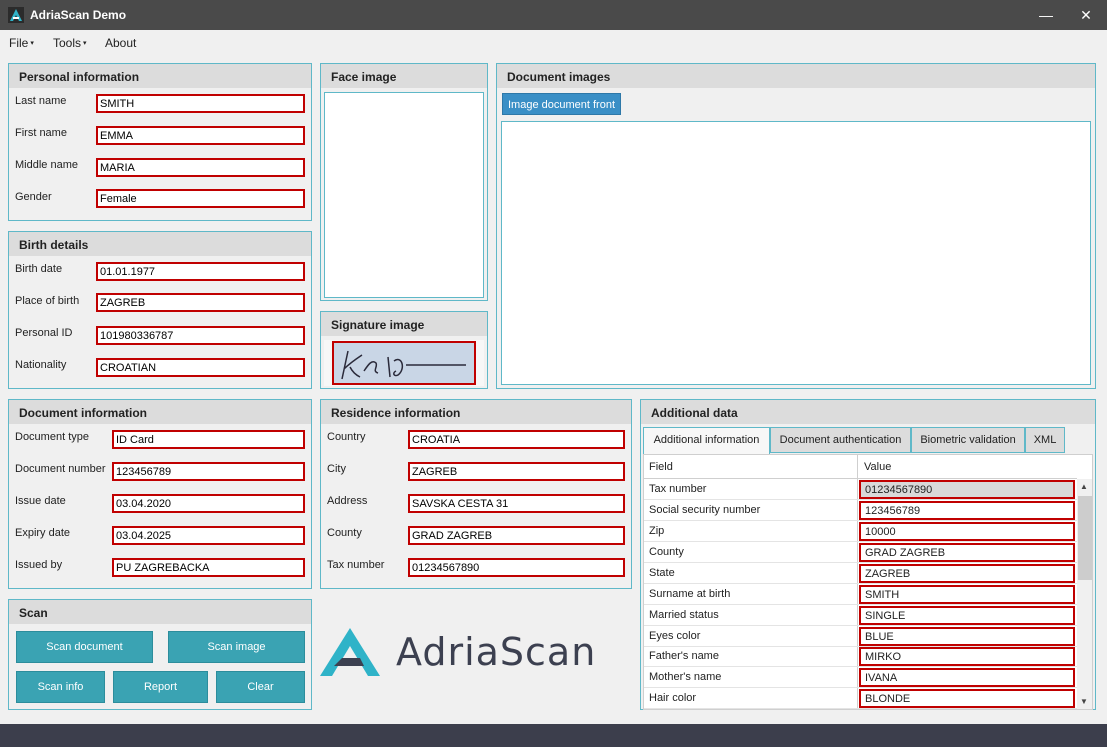 Image resolution: width=1107 pixels, height=747 pixels. I want to click on menu-tools: Tools ▾, so click(70, 43).